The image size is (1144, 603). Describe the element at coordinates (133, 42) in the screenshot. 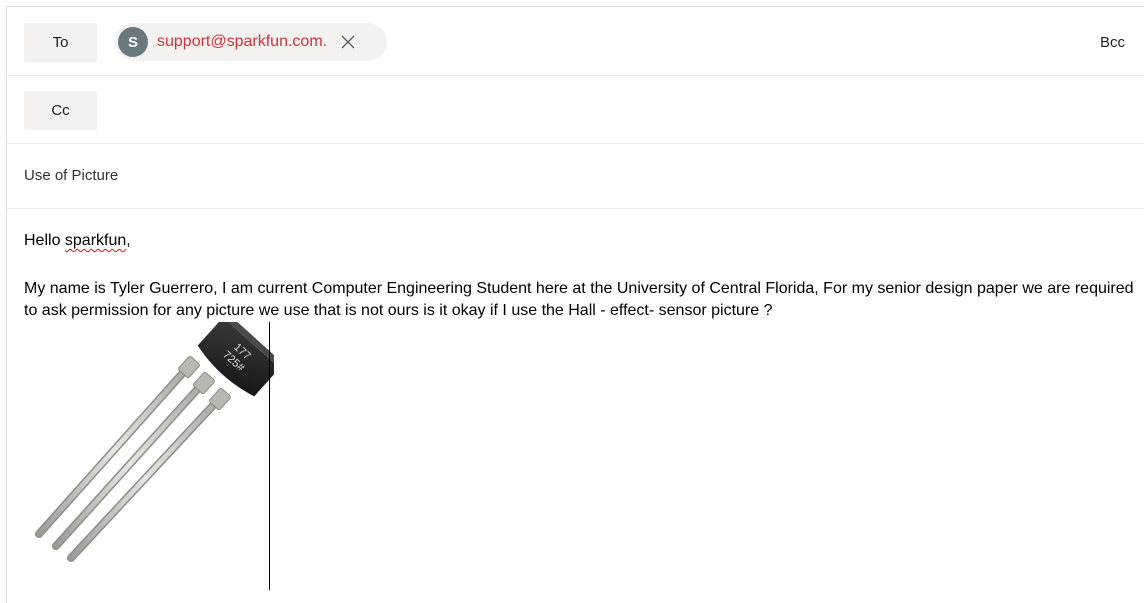

I see `avatar: S` at that location.